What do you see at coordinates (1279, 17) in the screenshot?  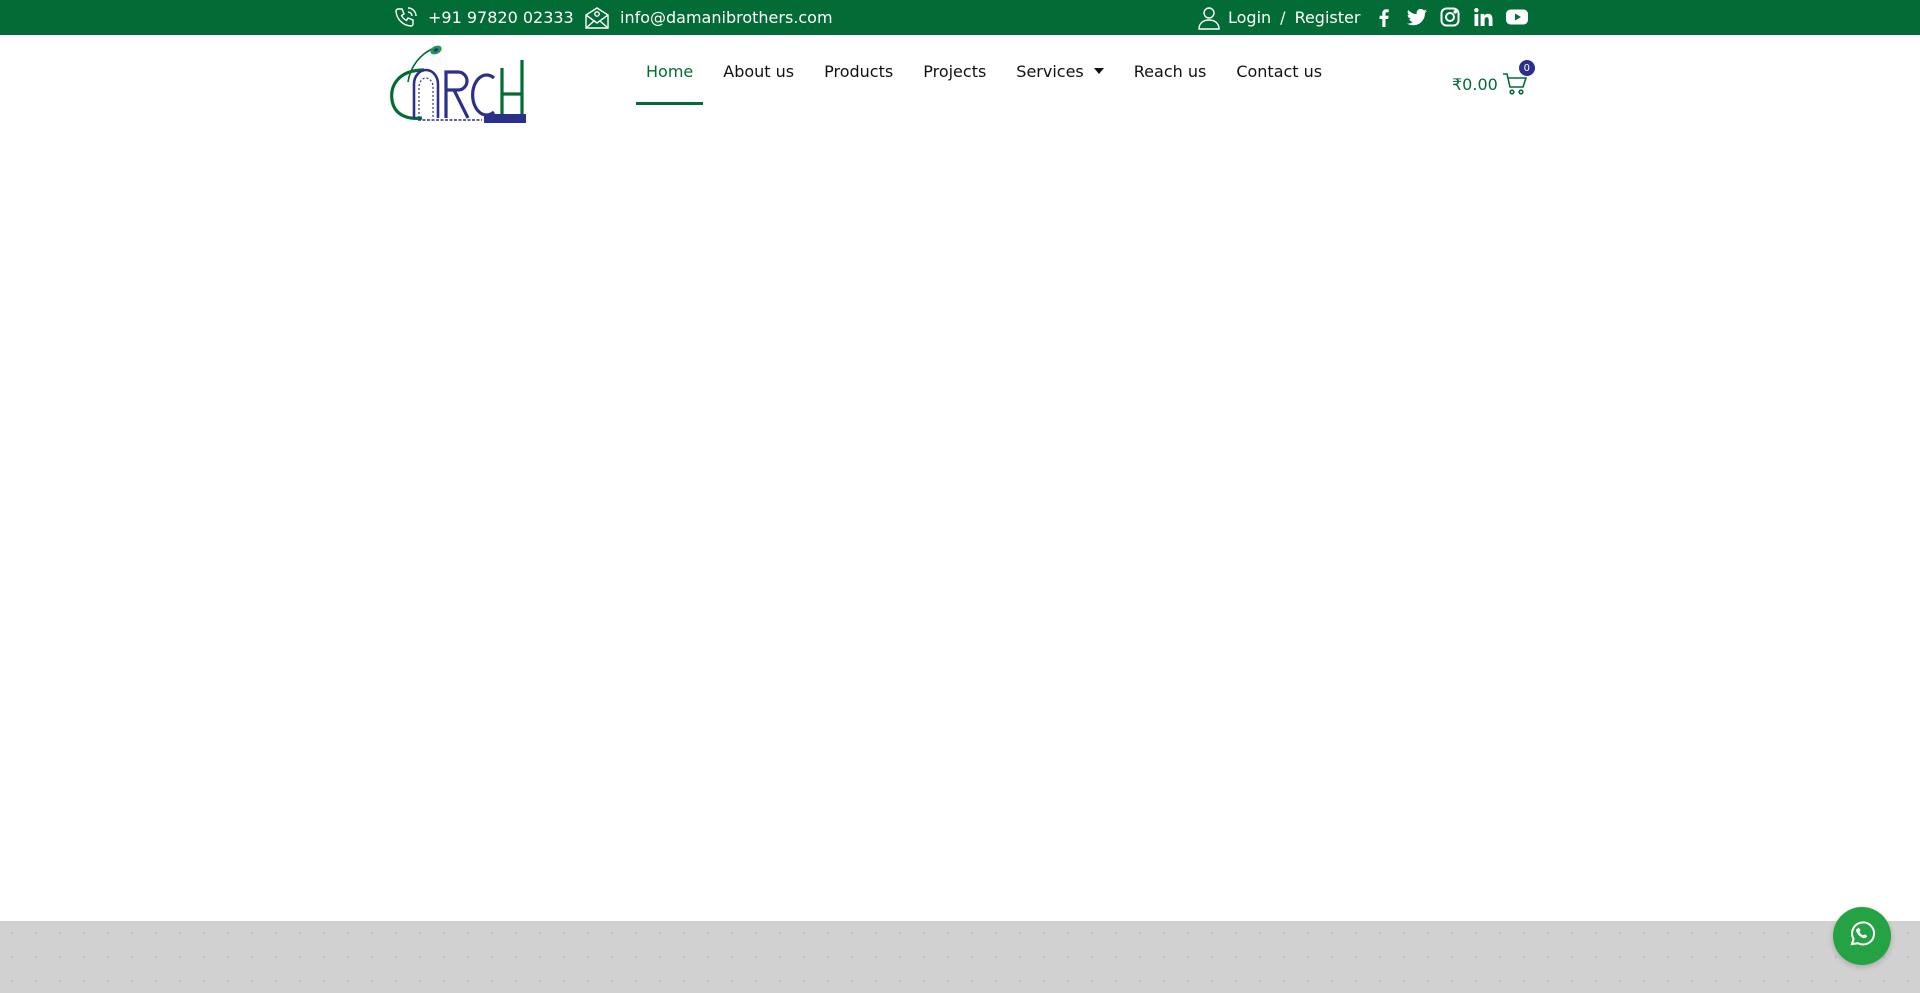 I see `account-links: Login / Register` at bounding box center [1279, 17].